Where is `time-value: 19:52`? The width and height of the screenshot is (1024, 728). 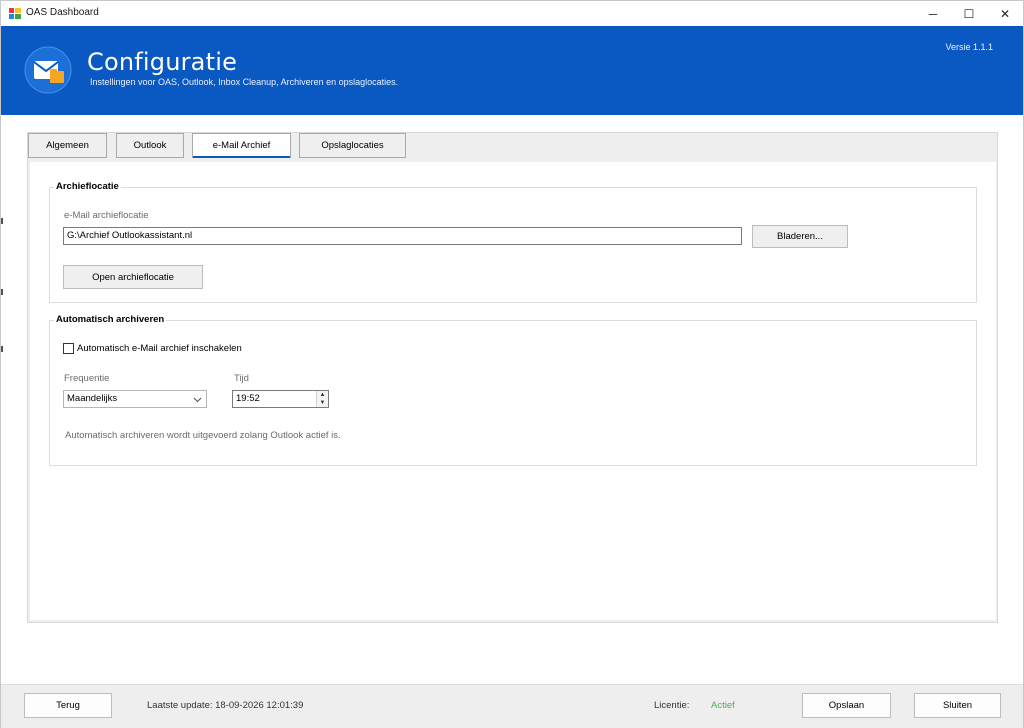 time-value: 19:52 is located at coordinates (248, 398).